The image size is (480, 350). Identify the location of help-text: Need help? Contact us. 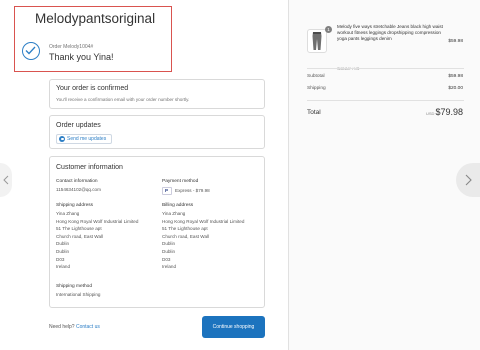
(74, 327).